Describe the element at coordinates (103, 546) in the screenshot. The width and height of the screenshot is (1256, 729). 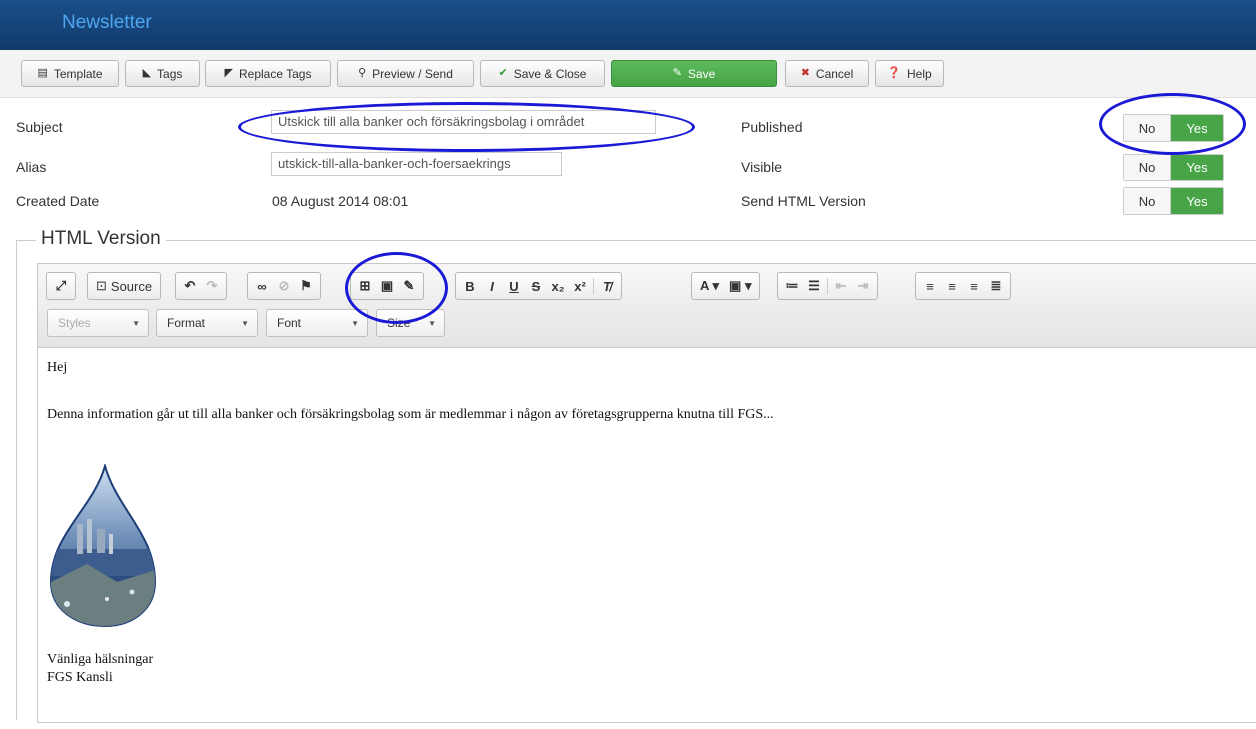
I see `water-drop-image` at that location.